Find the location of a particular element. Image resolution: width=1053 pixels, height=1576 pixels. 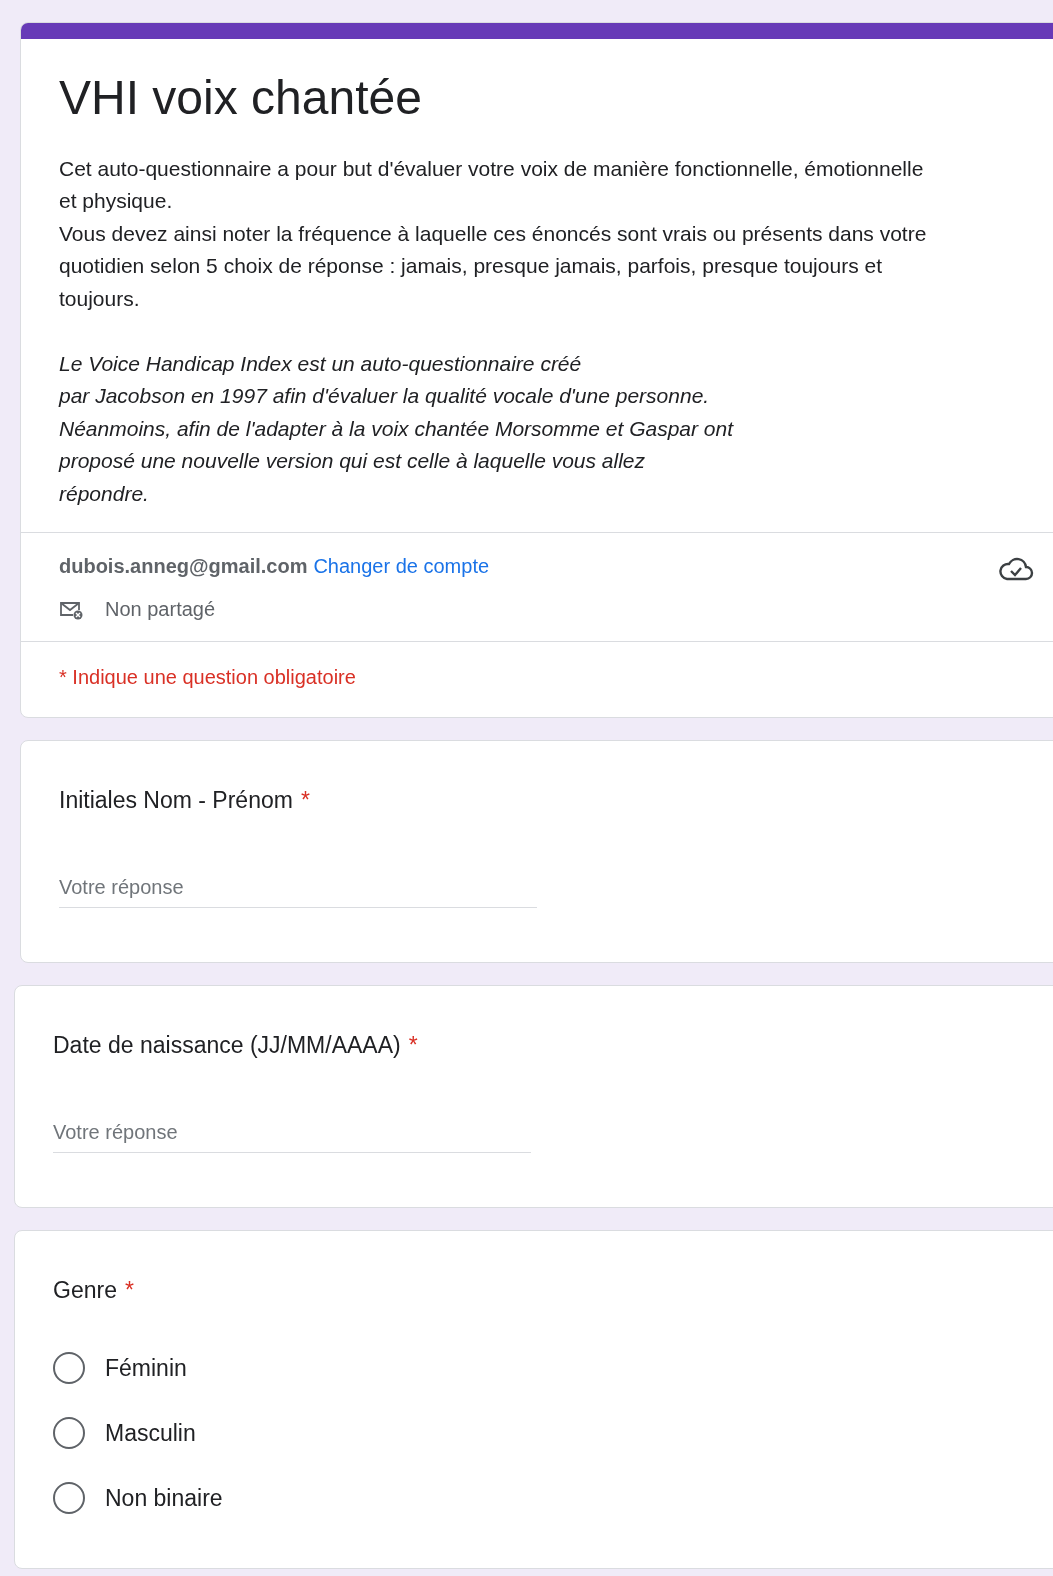

form-description: Cet auto-questionnaire a pour but d'évaluer votre voix de manière fonctionnelle, émotionnelle et physique. Vous devez ainsi noter la fréquence à laquelle ces énoncés sont vrais ou présents dans votre quotidien selon 5 choix de réponse : jamais, presque jamais, parfois, presque toujours et toujours. is located at coordinates (493, 233).